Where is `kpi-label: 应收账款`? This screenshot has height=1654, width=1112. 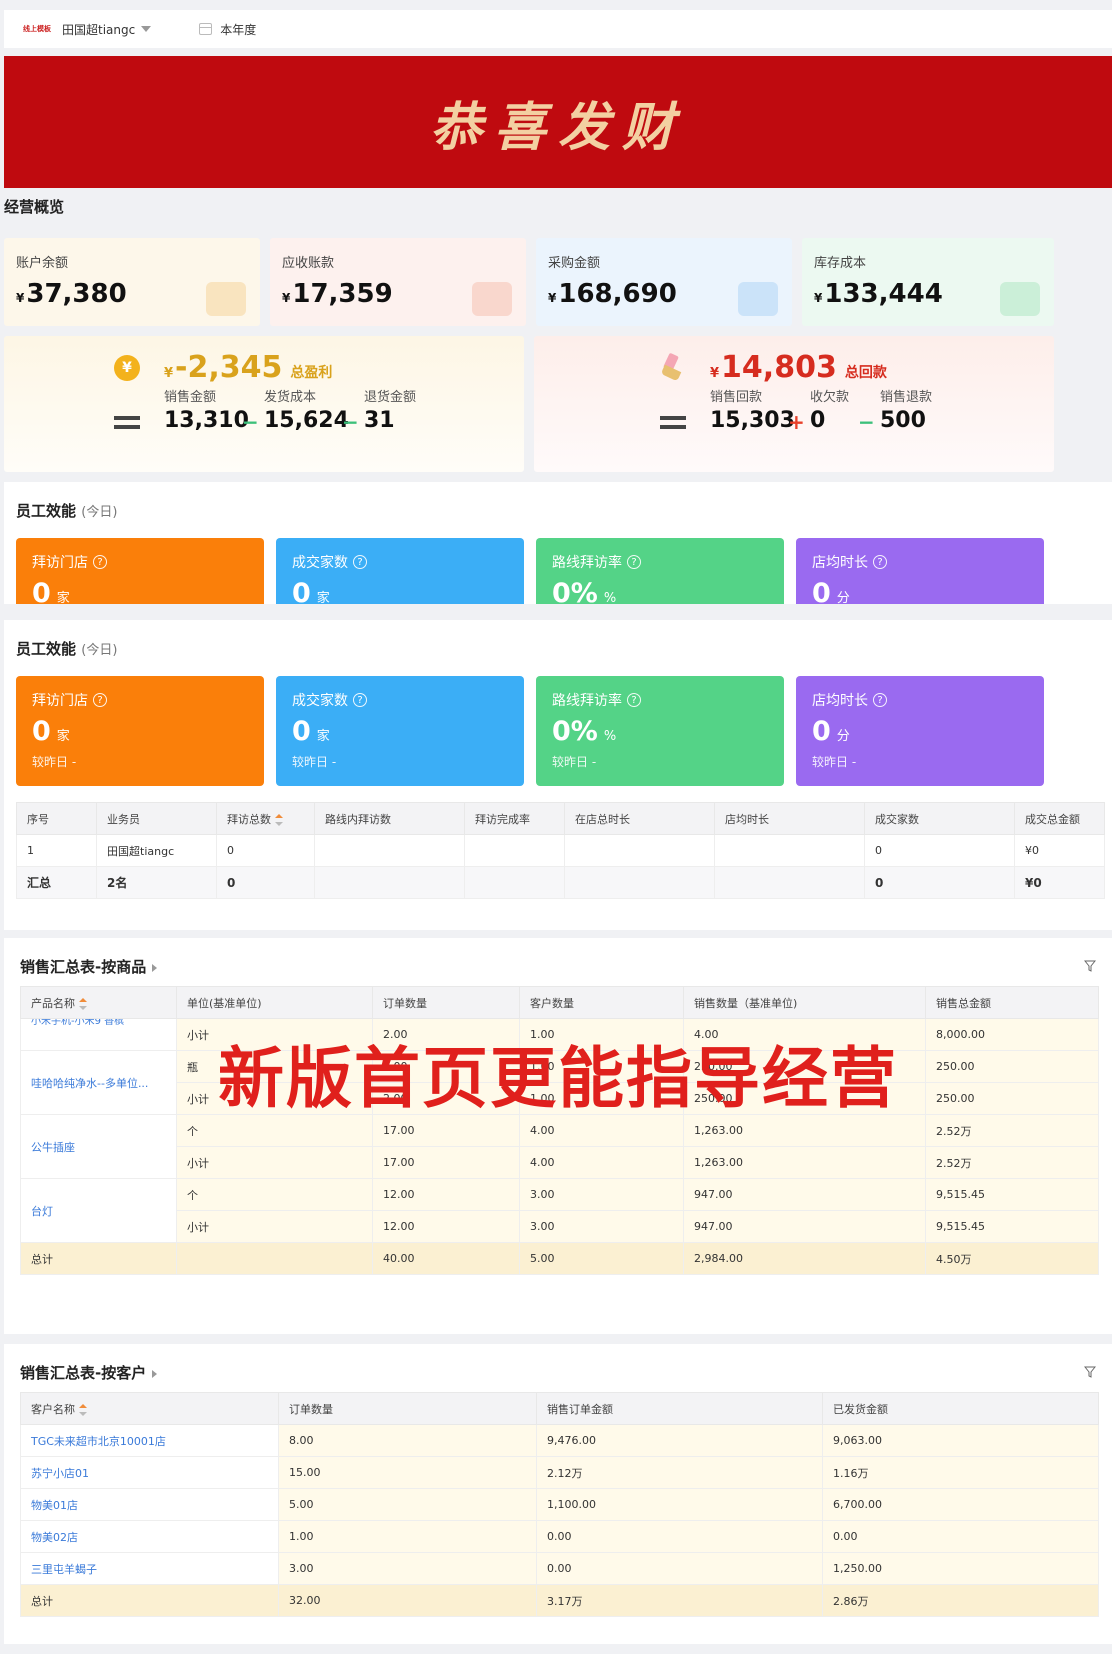 kpi-label: 应收账款 is located at coordinates (308, 263).